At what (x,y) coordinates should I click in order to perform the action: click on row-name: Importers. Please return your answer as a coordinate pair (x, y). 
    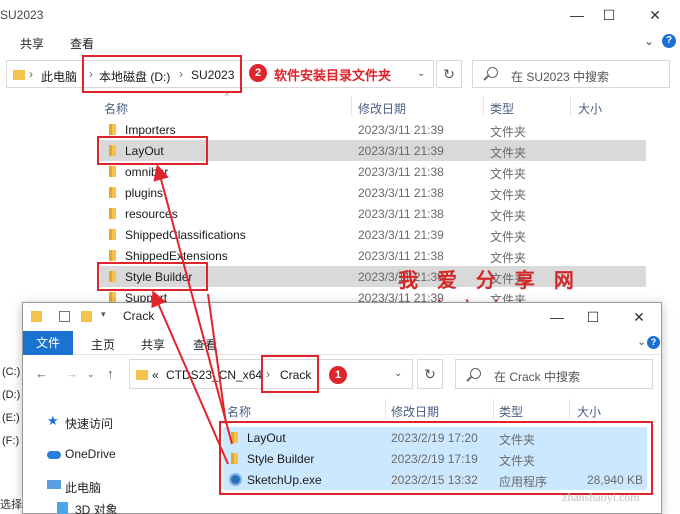
    Looking at the image, I should click on (150, 130).